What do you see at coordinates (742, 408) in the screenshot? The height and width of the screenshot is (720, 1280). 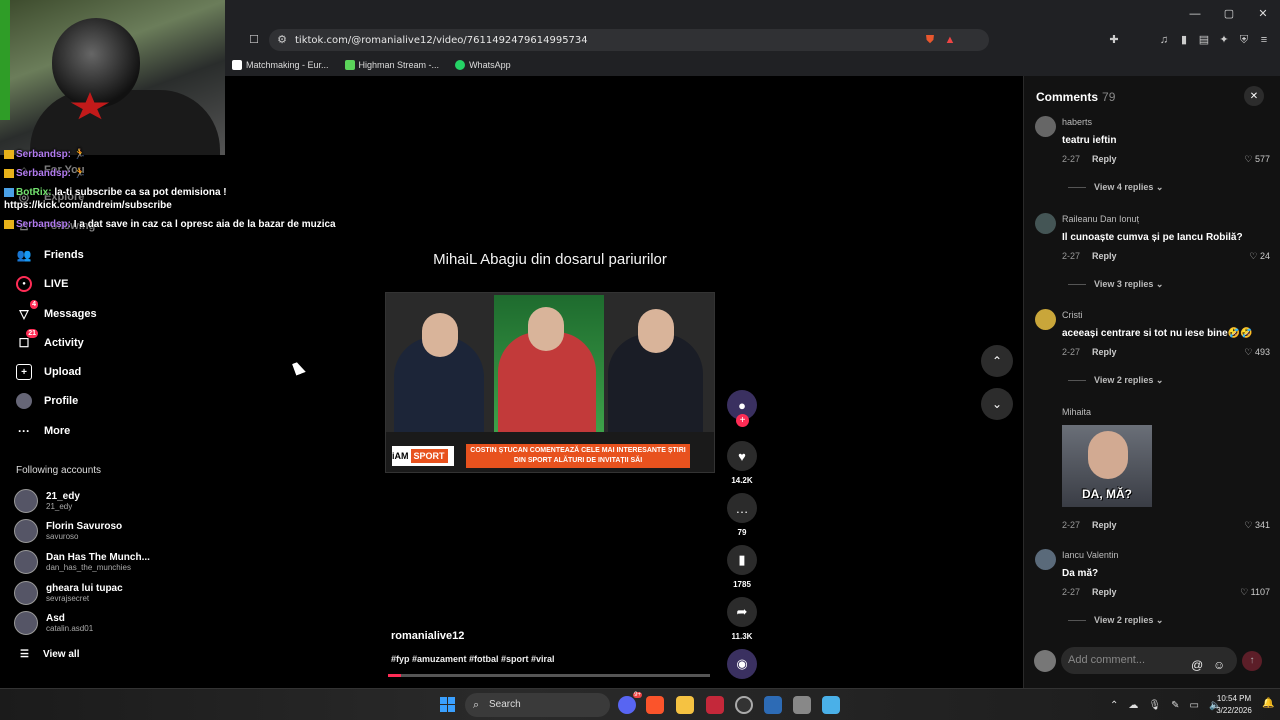 I see `creator-avatar-button: ● +` at bounding box center [742, 408].